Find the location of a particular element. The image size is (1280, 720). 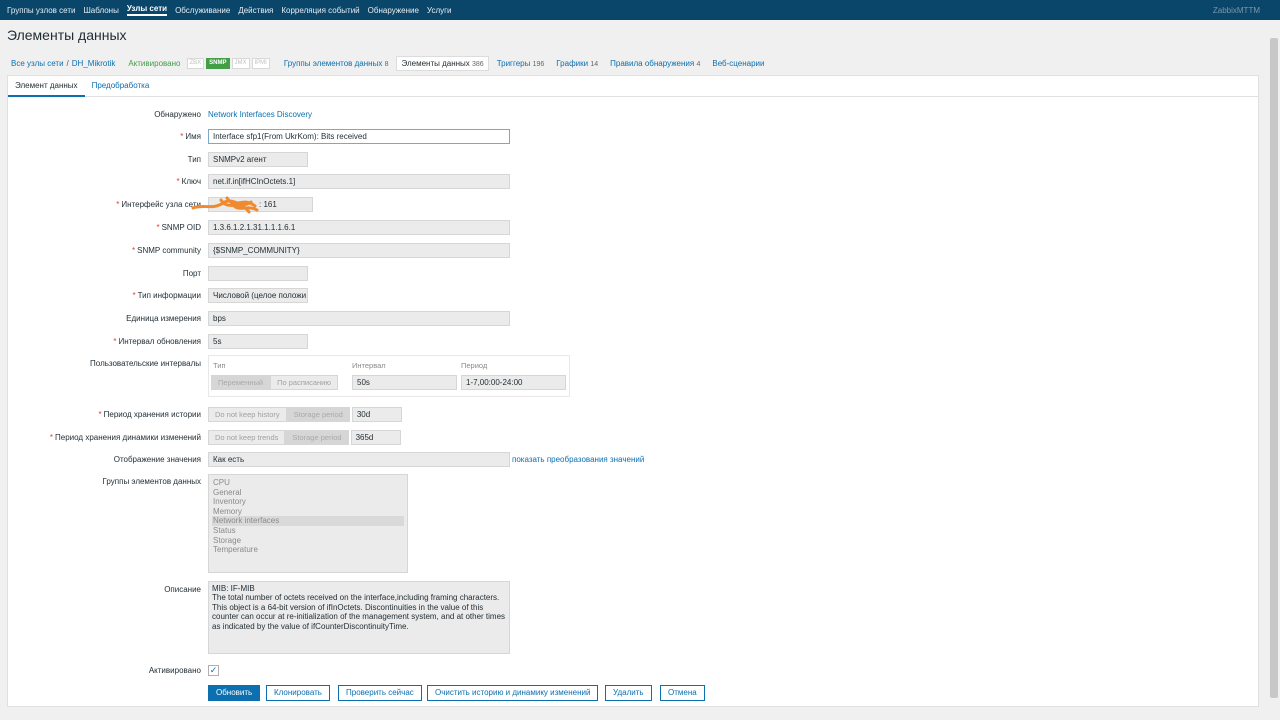

history-input: 30d is located at coordinates (376, 414).